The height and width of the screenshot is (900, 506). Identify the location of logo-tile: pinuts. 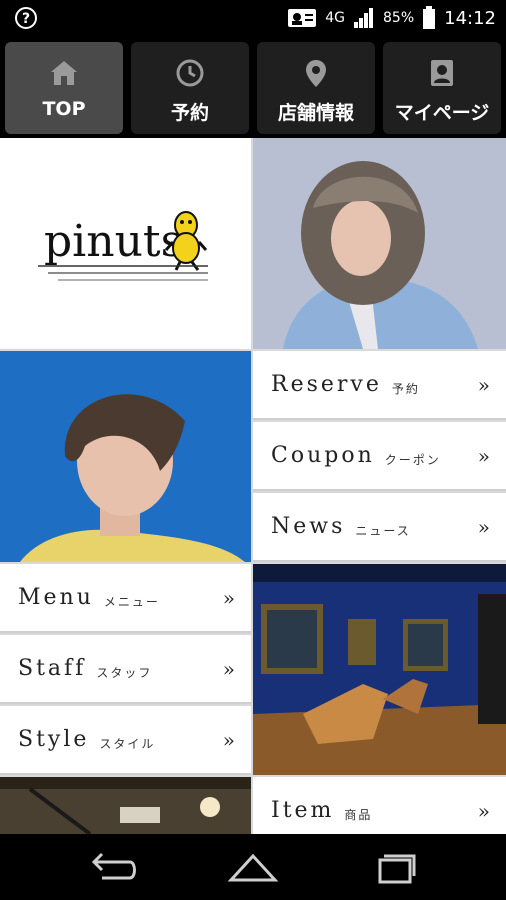
(125, 243).